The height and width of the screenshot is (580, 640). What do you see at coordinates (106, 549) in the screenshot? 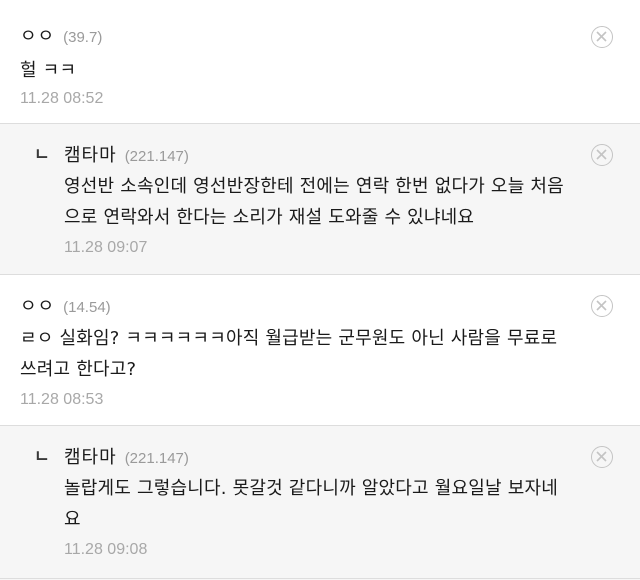
I see `reply-timestamp: 11.28 09:08` at bounding box center [106, 549].